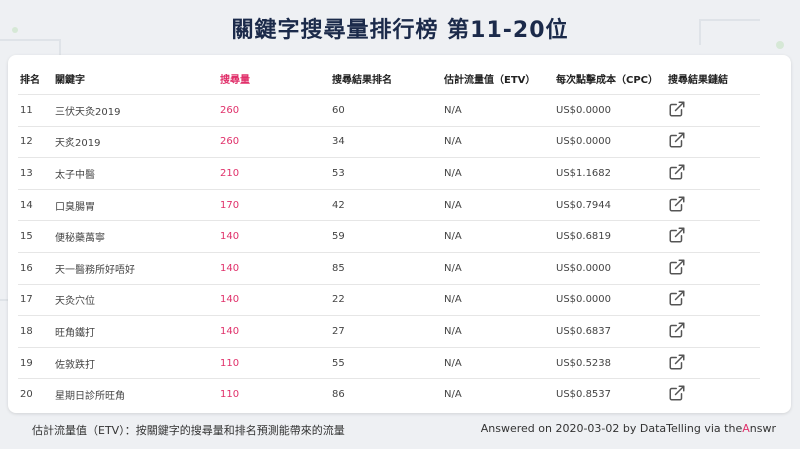 The height and width of the screenshot is (449, 800). I want to click on table-row: 16 天一醫務所好唔好 140 85 N/A US$0.0000, so click(389, 268).